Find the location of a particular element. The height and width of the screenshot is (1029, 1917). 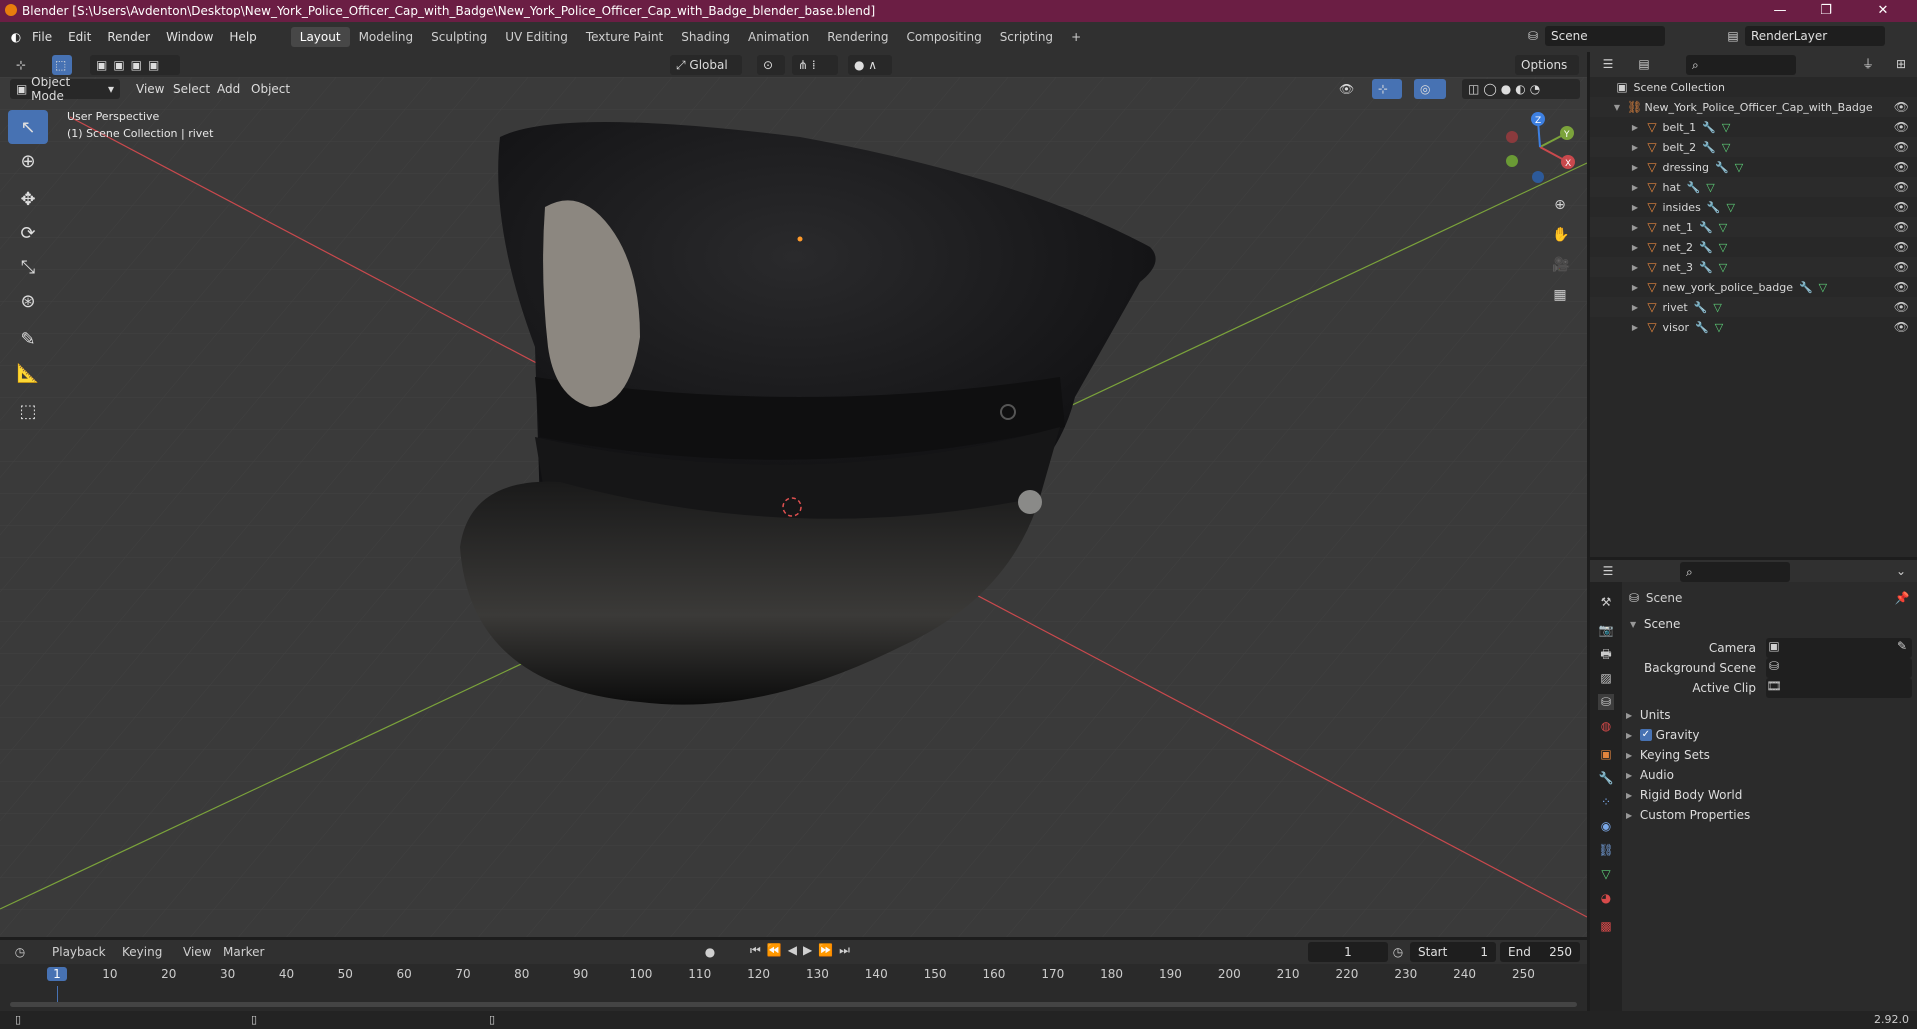

outliner-object-row: ▶ ▽ belt_2 🔧 ▽ 👁 is located at coordinates (1753, 147).